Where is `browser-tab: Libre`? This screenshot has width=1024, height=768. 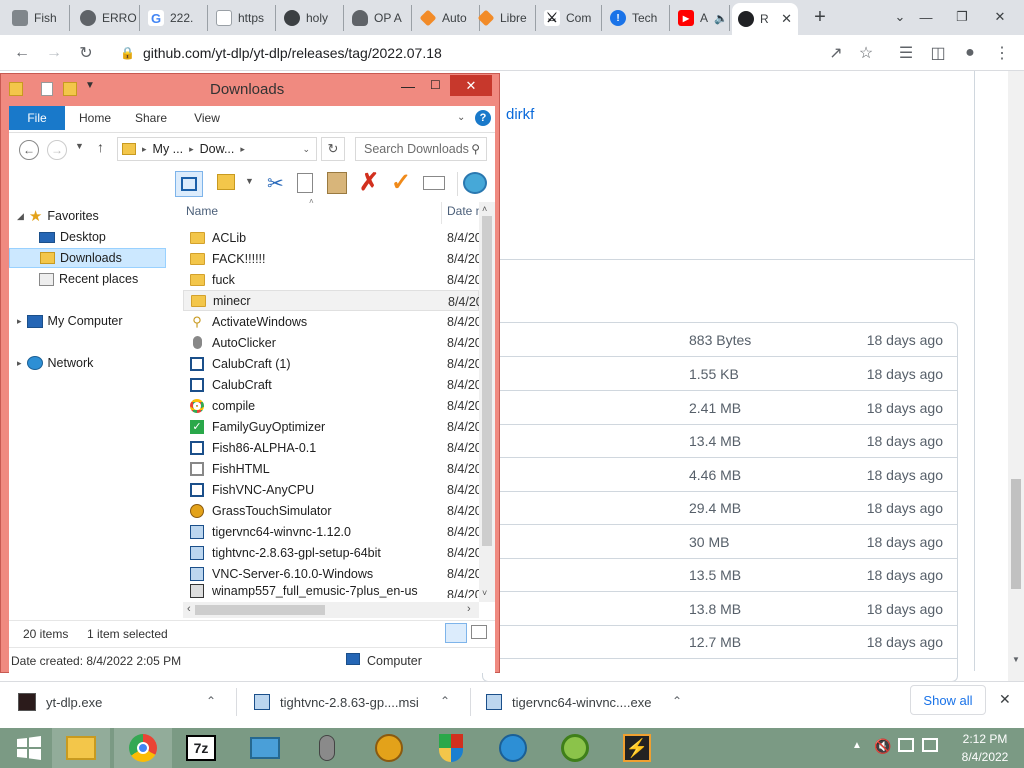 browser-tab: Libre is located at coordinates (504, 18).